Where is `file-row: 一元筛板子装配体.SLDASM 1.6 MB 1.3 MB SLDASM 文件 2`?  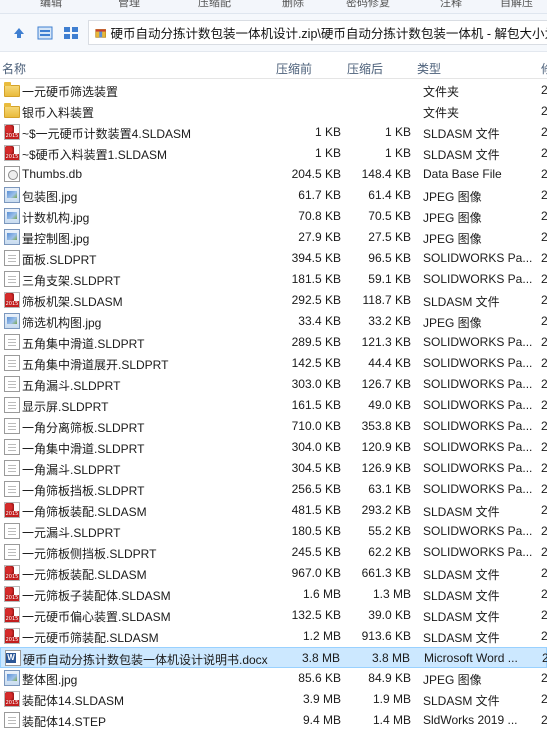 file-row: 一元筛板子装配体.SLDASM 1.6 MB 1.3 MB SLDASM 文件 2 is located at coordinates (273, 594).